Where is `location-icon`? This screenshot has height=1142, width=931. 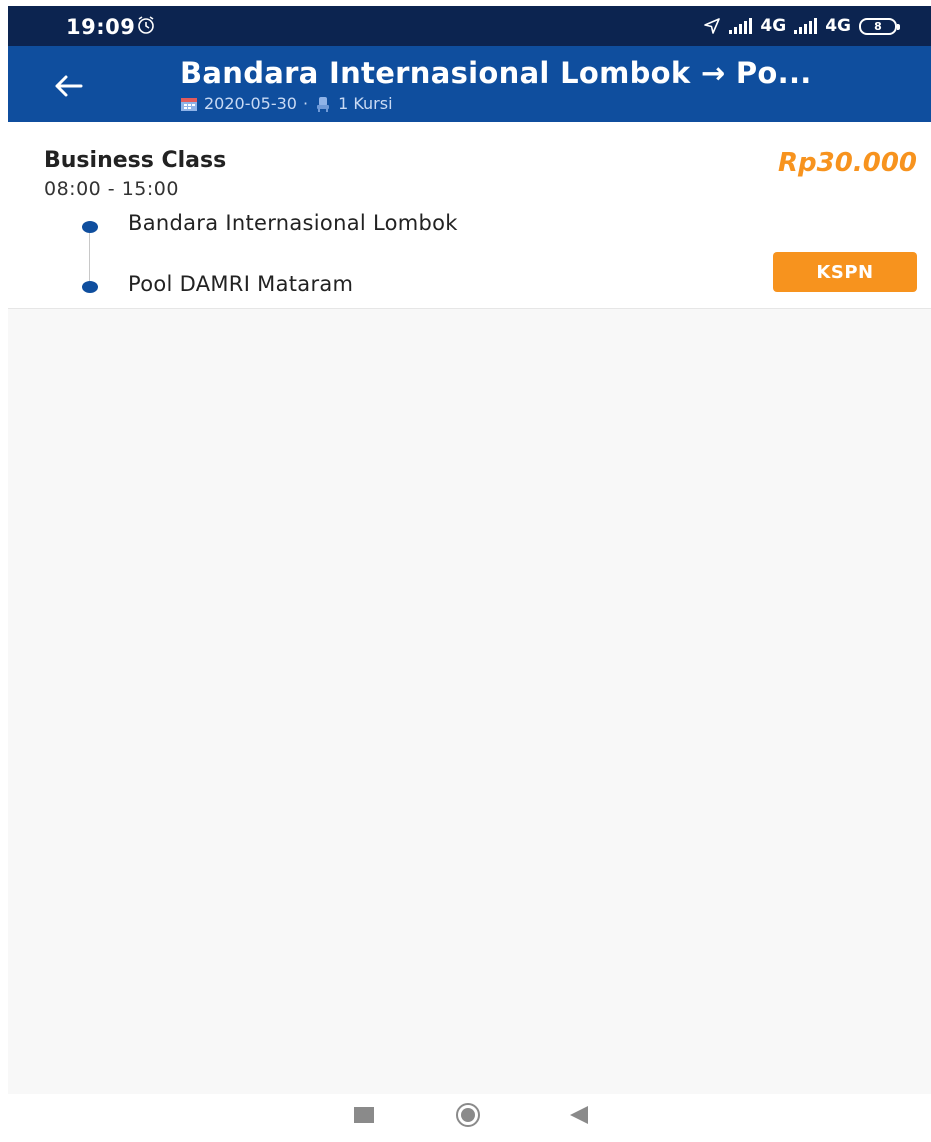 location-icon is located at coordinates (712, 26).